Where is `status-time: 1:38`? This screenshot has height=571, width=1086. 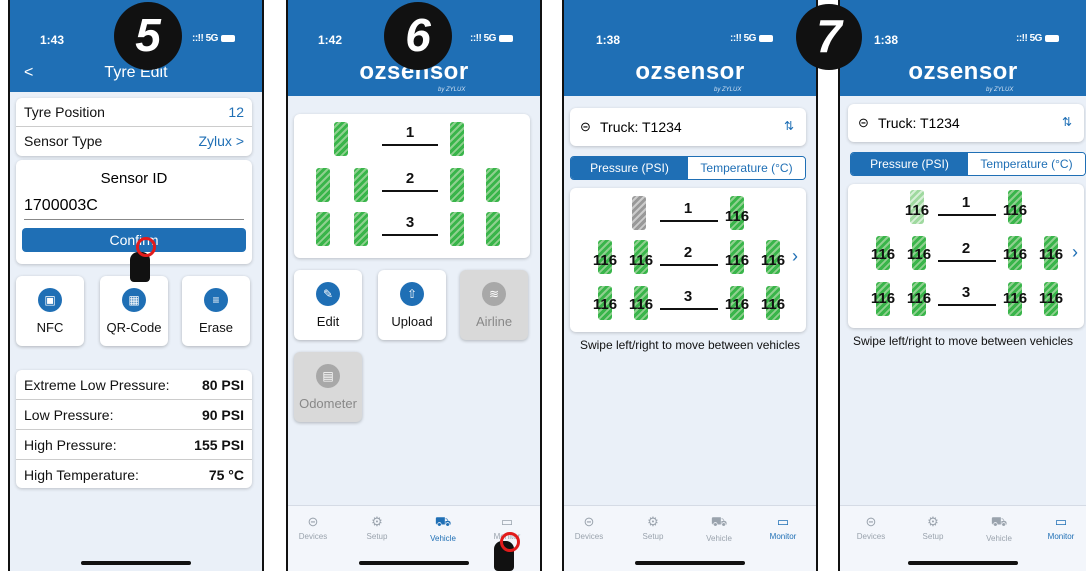
status-time: 1:38 is located at coordinates (886, 40).